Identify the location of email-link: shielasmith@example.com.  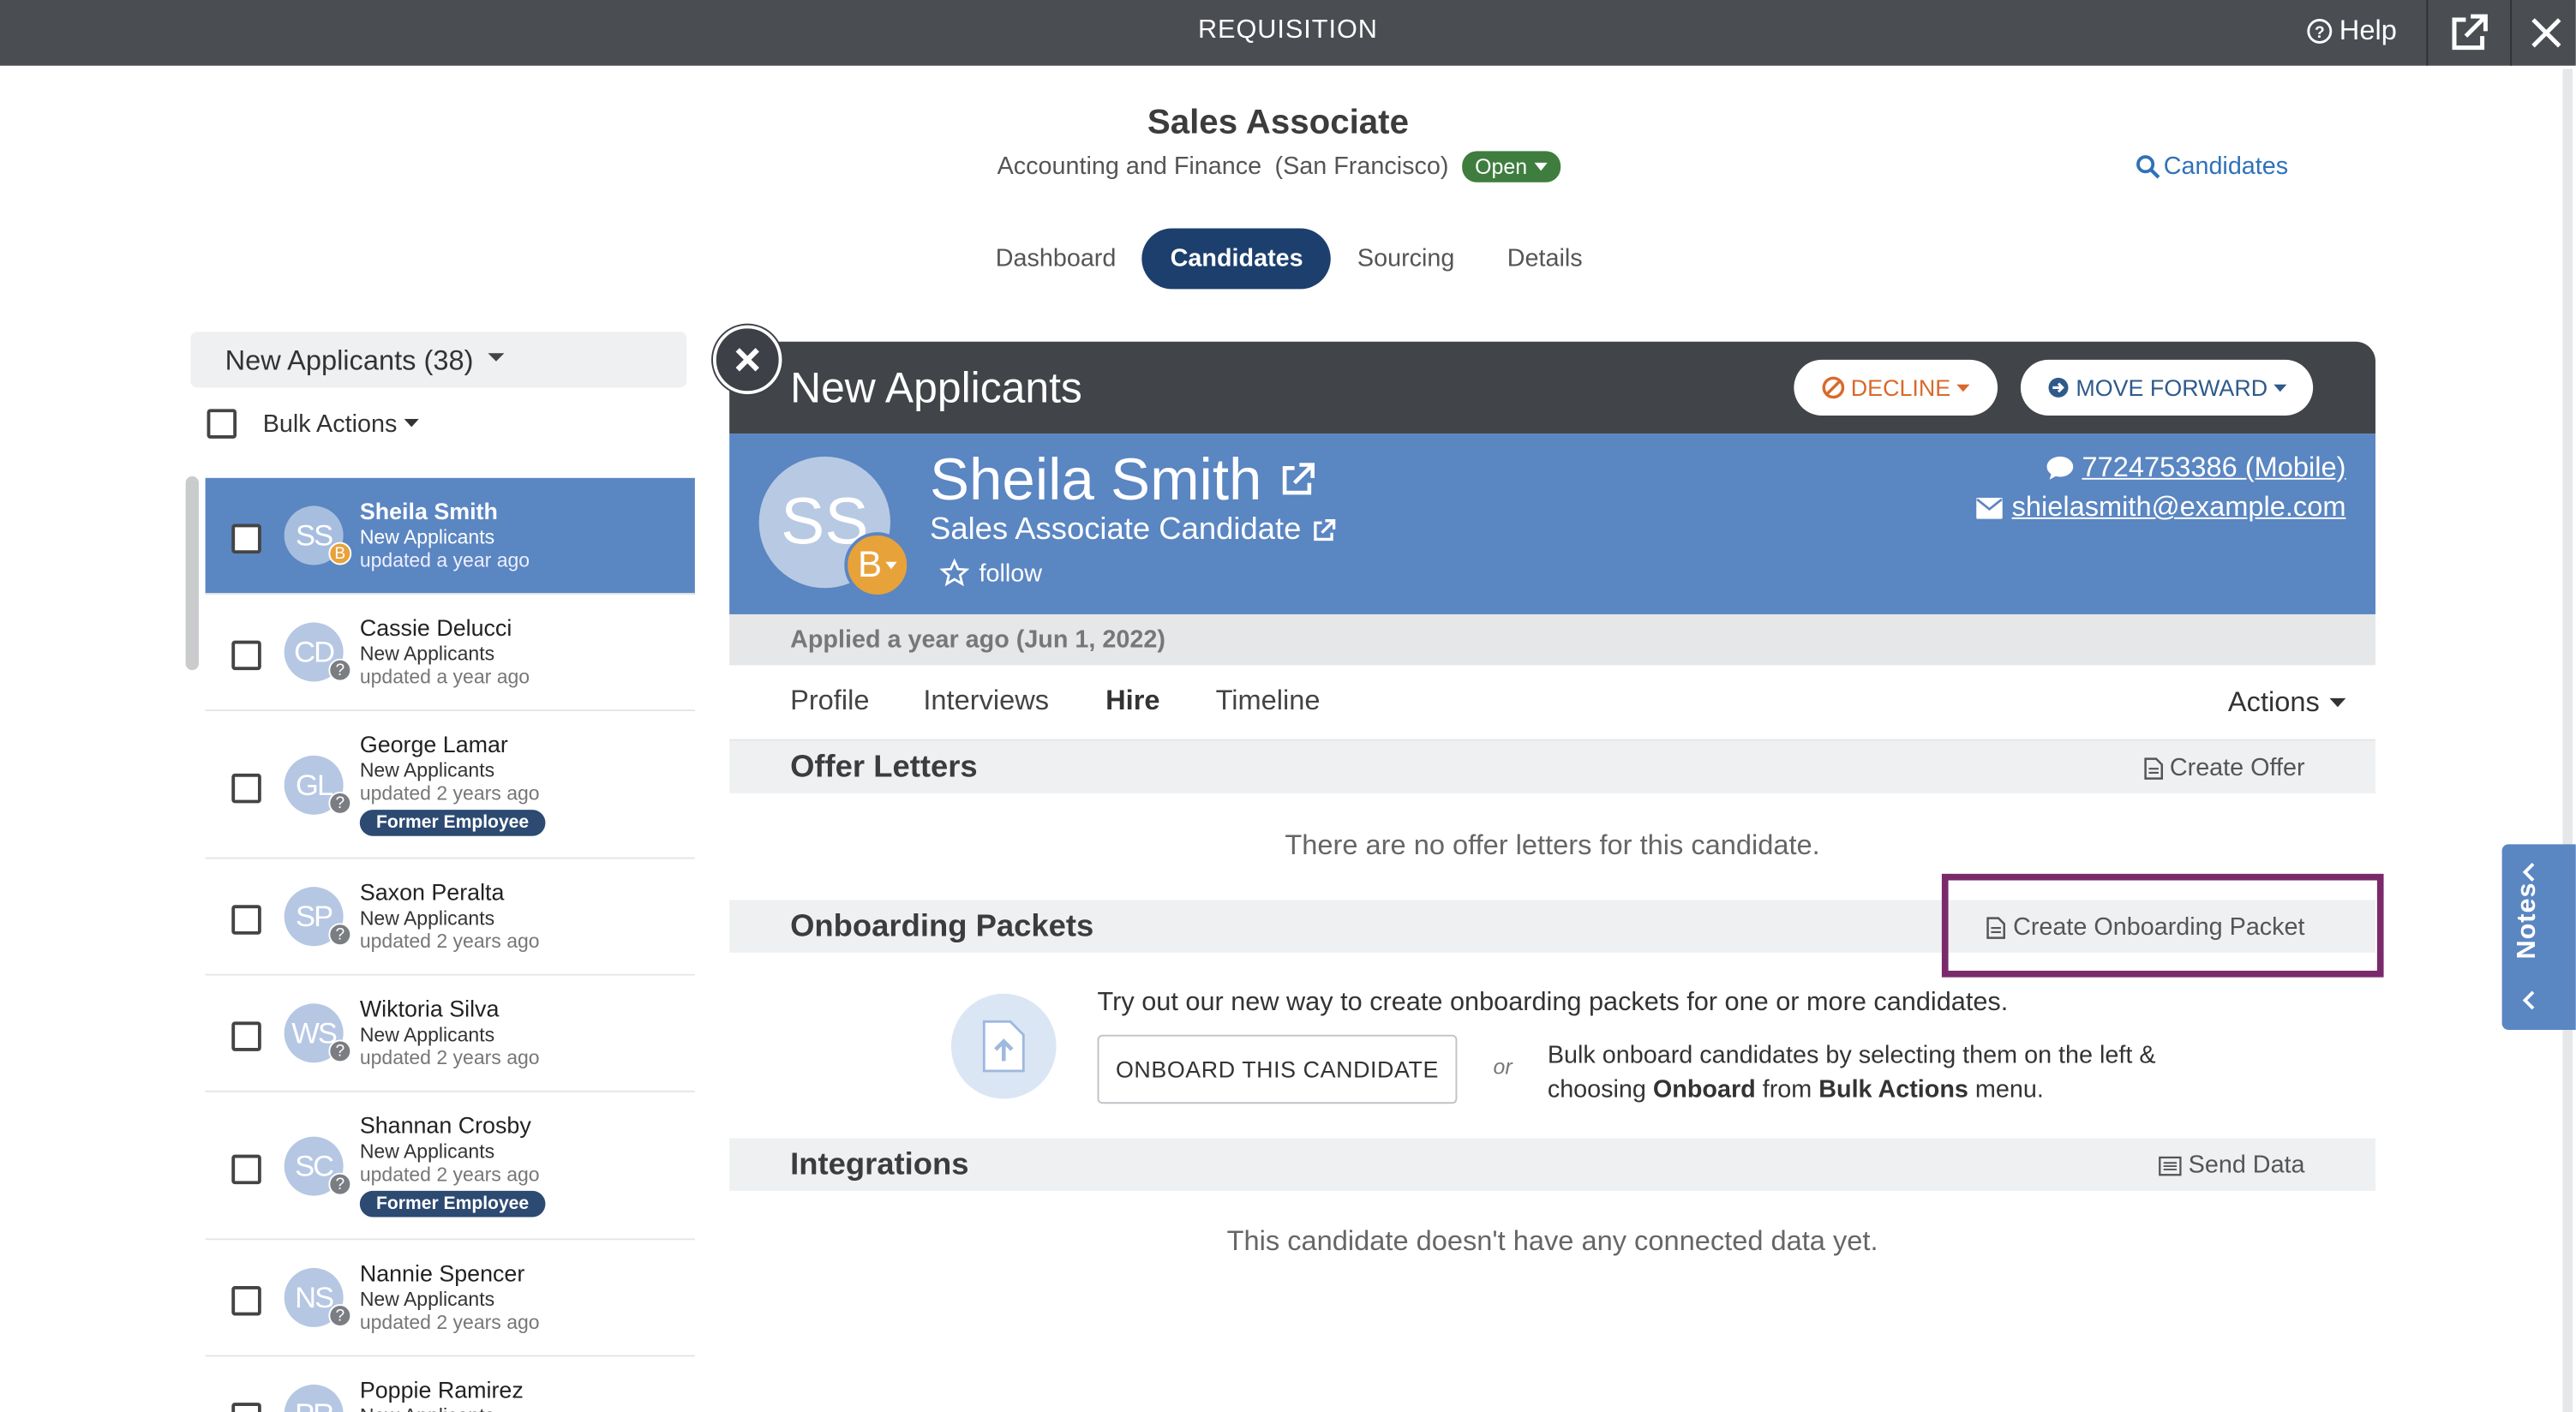
(2160, 507).